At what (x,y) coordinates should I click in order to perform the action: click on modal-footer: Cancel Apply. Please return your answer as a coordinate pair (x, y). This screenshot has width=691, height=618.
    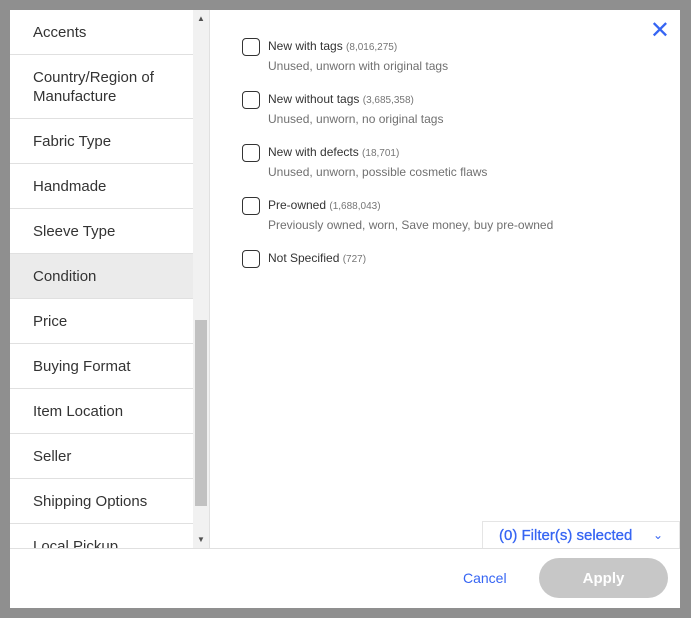
    Looking at the image, I should click on (345, 578).